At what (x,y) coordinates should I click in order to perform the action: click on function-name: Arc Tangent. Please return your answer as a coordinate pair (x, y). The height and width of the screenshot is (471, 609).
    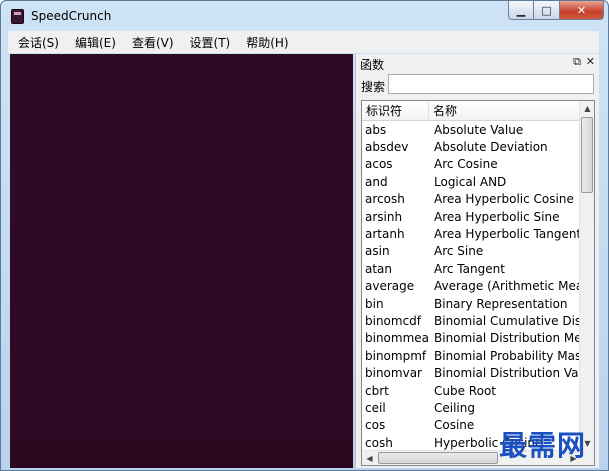
    Looking at the image, I should click on (469, 268).